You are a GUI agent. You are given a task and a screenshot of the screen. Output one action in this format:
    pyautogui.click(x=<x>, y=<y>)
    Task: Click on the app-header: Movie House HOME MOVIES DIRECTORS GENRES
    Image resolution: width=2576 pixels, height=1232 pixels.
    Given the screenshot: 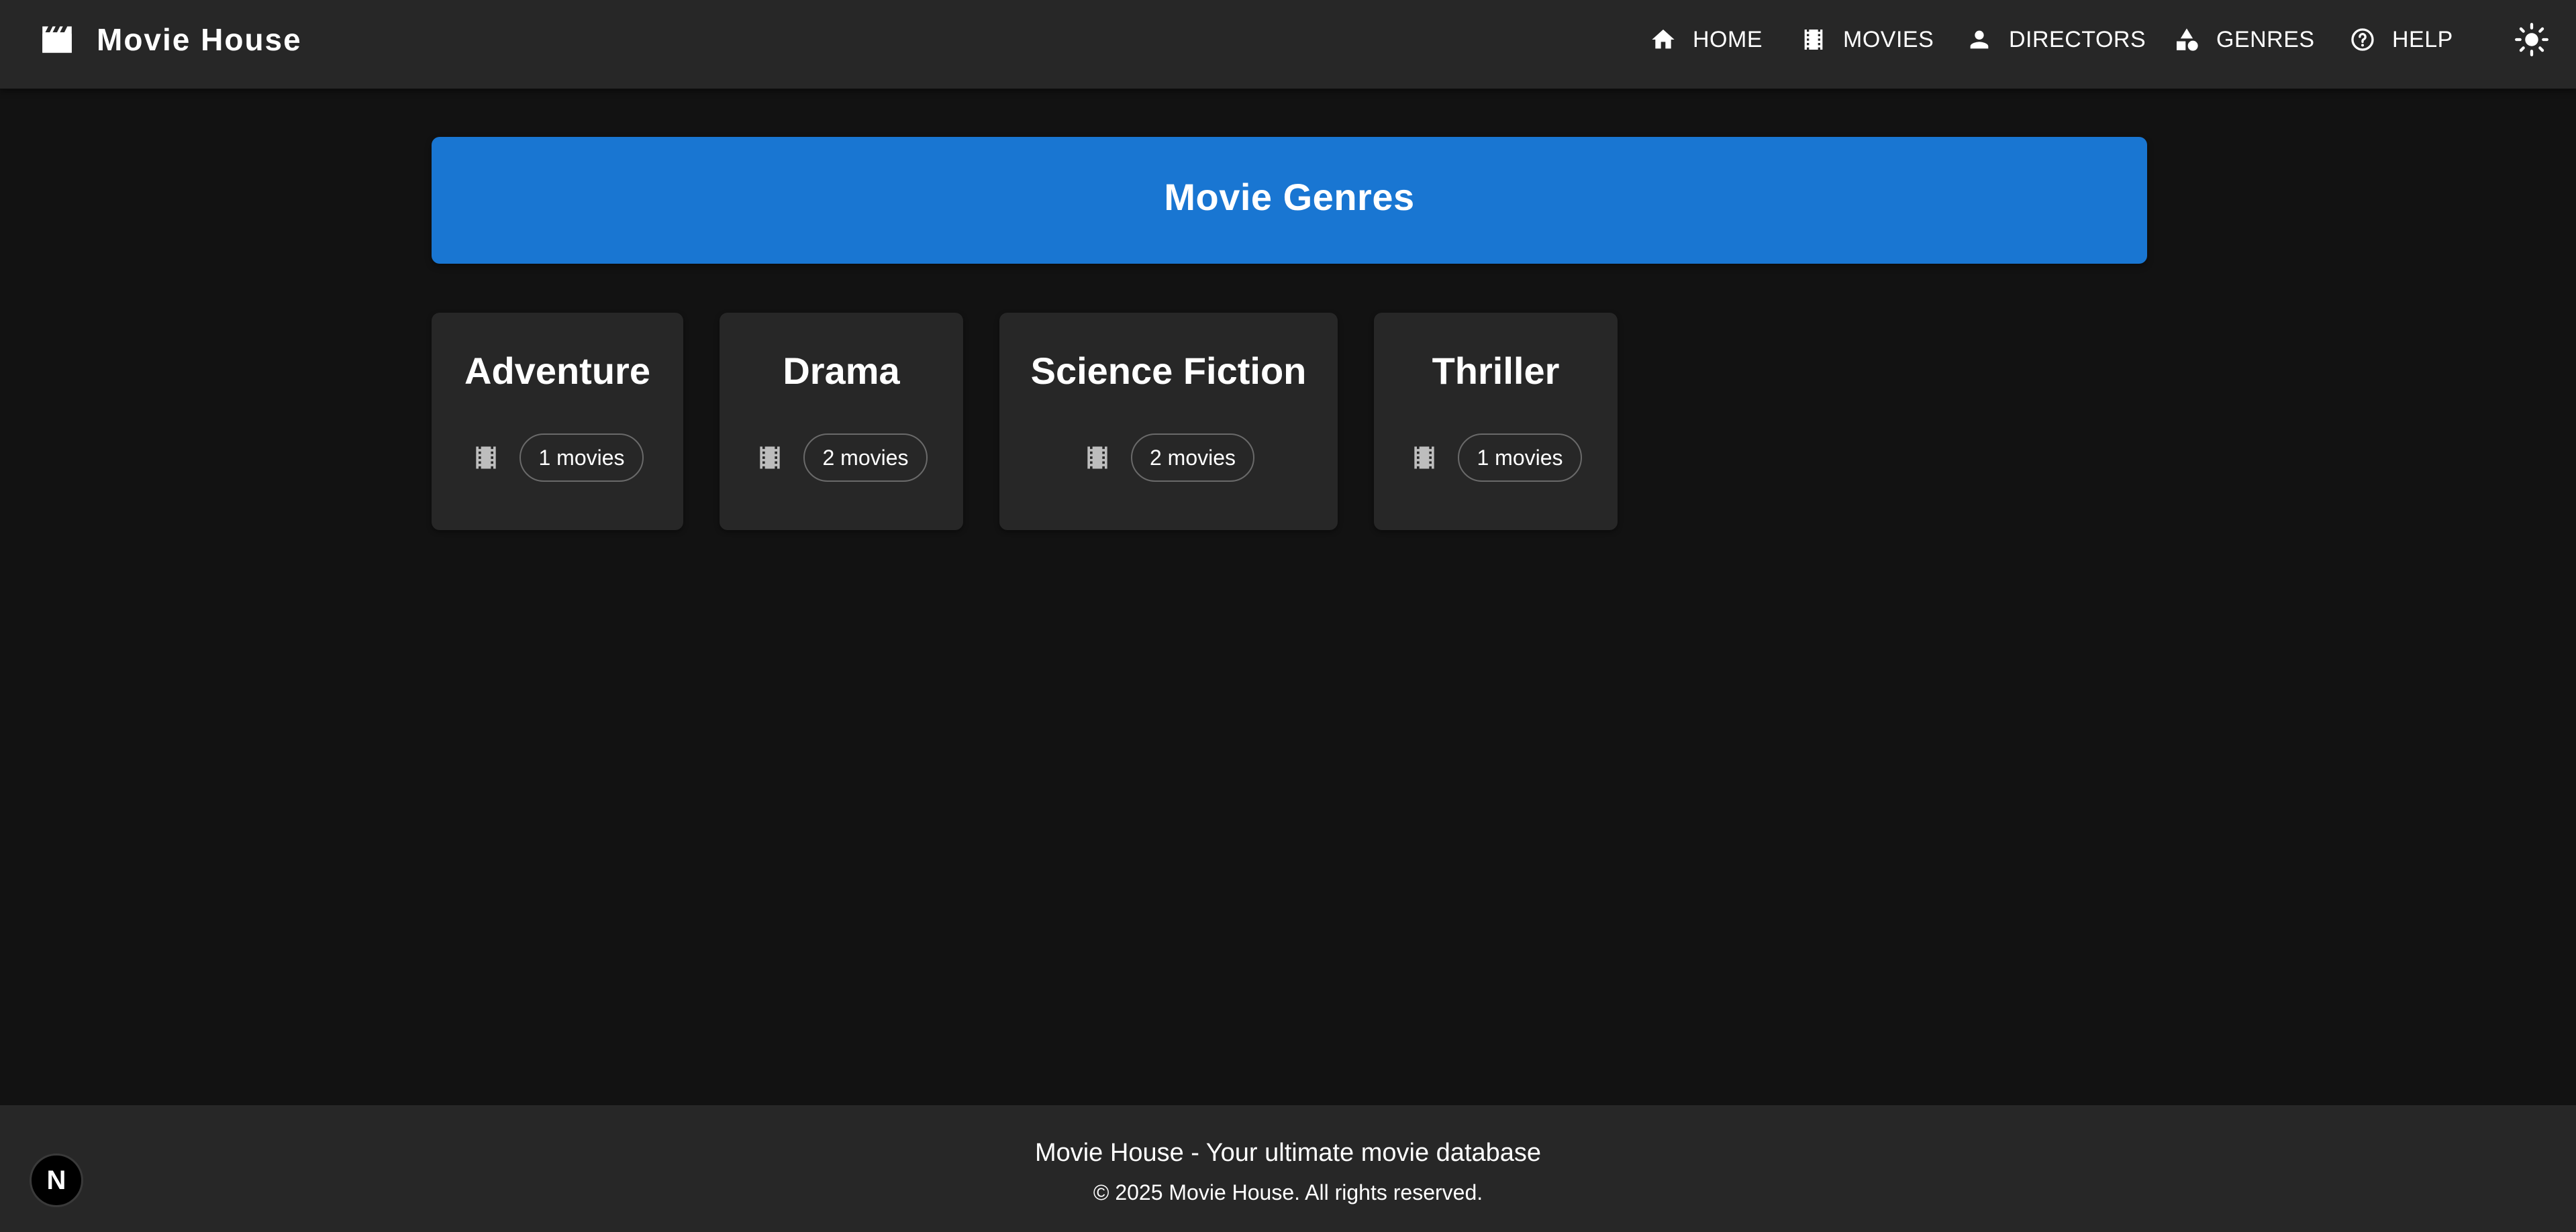 What is the action you would take?
    pyautogui.click(x=1288, y=44)
    